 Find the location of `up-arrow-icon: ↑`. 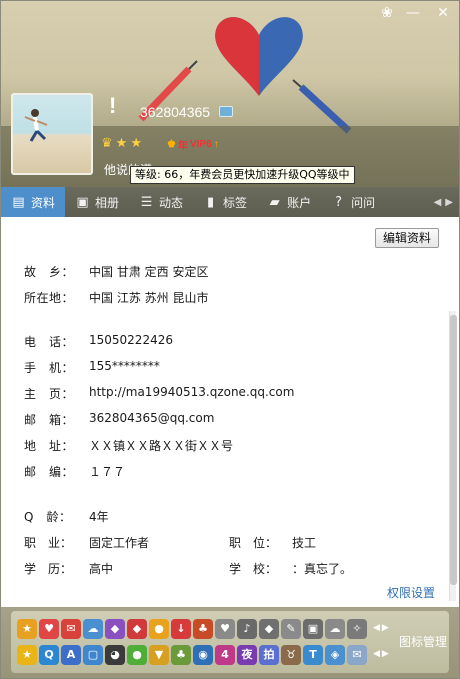

up-arrow-icon: ↑ is located at coordinates (216, 144).